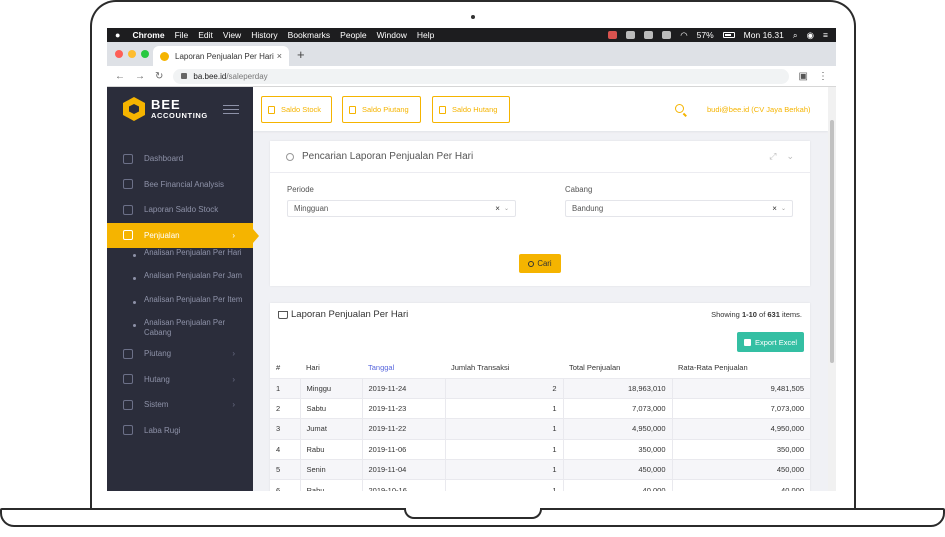  I want to click on saldo-stock-button: Saldo Stock, so click(296, 109).